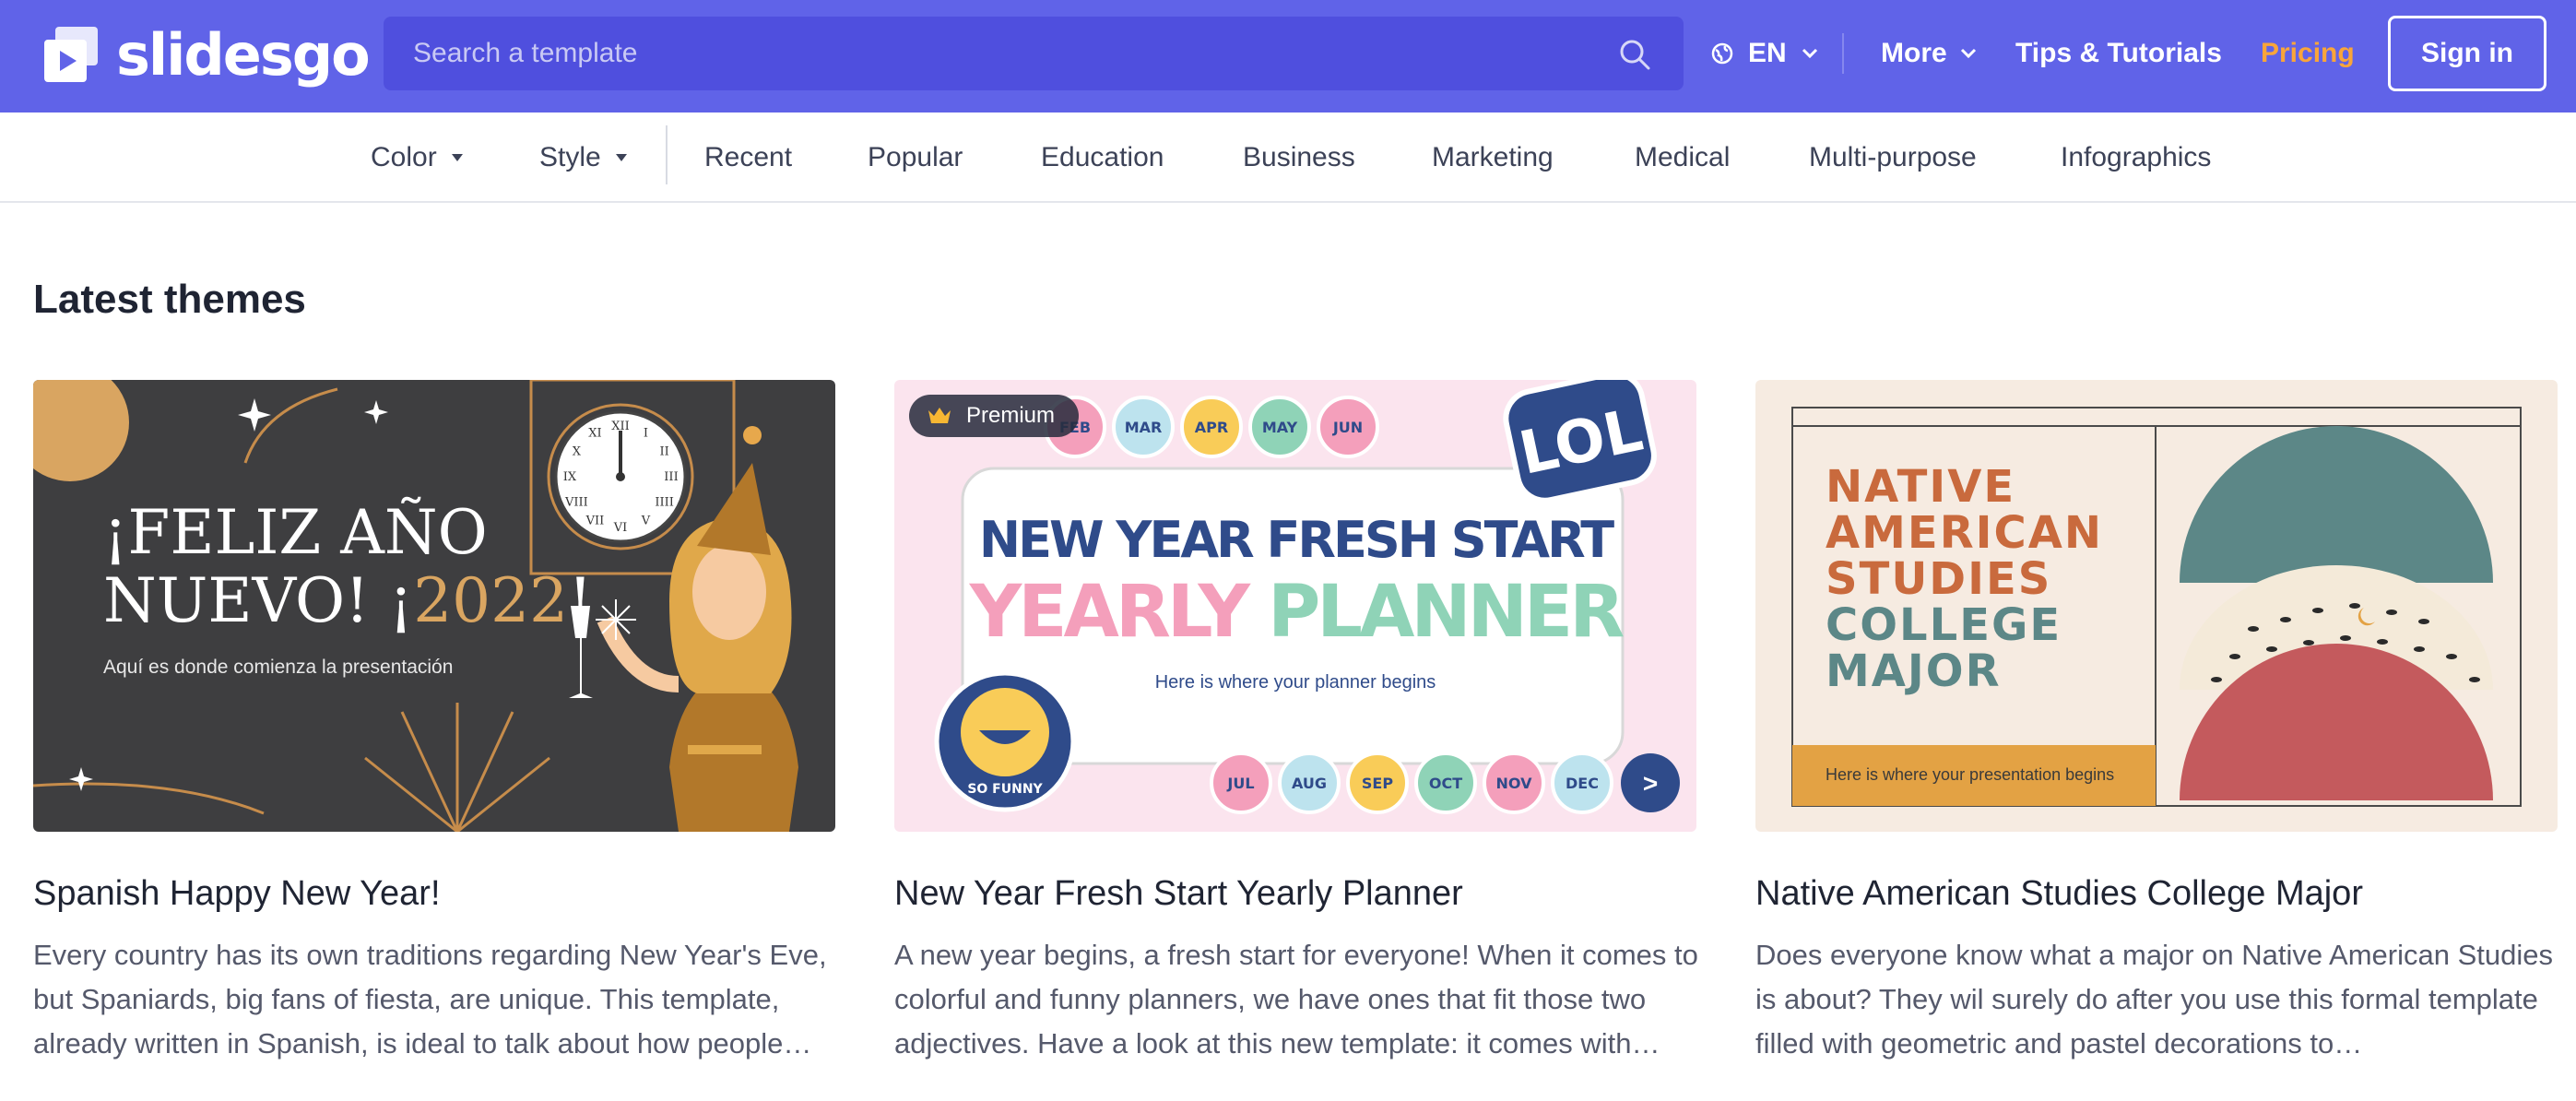  Describe the element at coordinates (664, 503) in the screenshot. I see `clock-numeral: IIII` at that location.